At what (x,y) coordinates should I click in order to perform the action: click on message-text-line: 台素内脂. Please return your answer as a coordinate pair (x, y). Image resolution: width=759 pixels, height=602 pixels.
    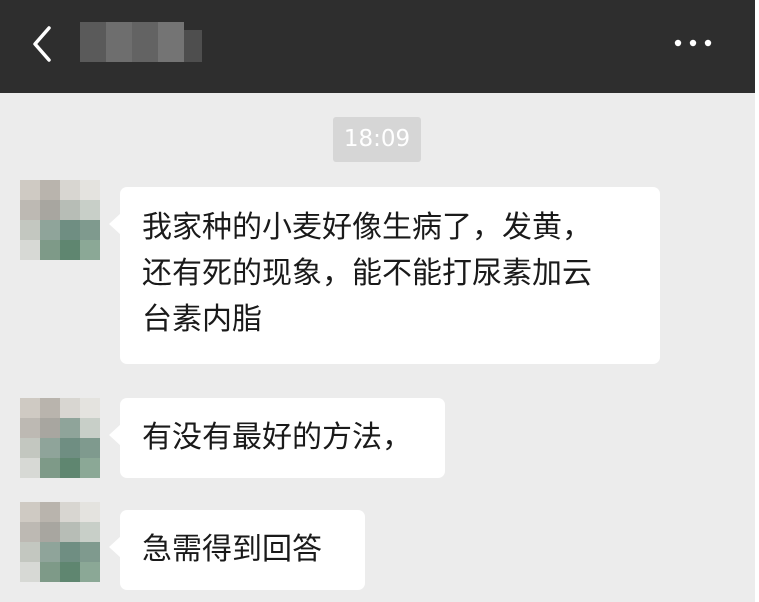
    Looking at the image, I should click on (202, 319).